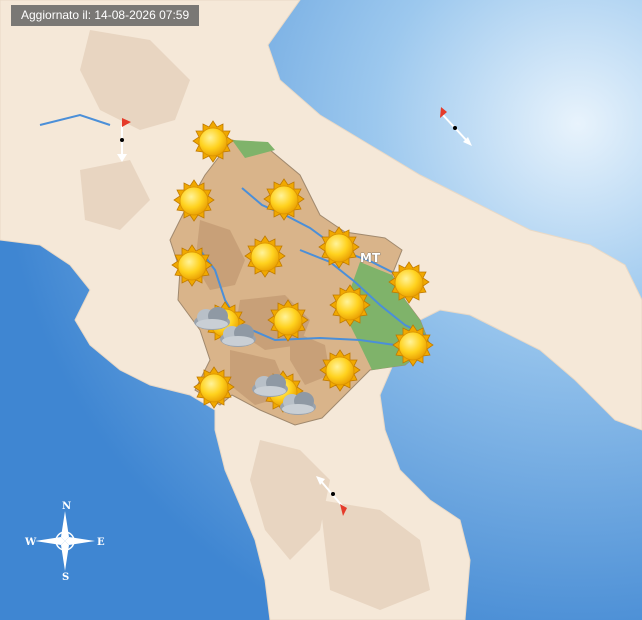  What do you see at coordinates (65, 577) in the screenshot?
I see `compass-south: S` at bounding box center [65, 577].